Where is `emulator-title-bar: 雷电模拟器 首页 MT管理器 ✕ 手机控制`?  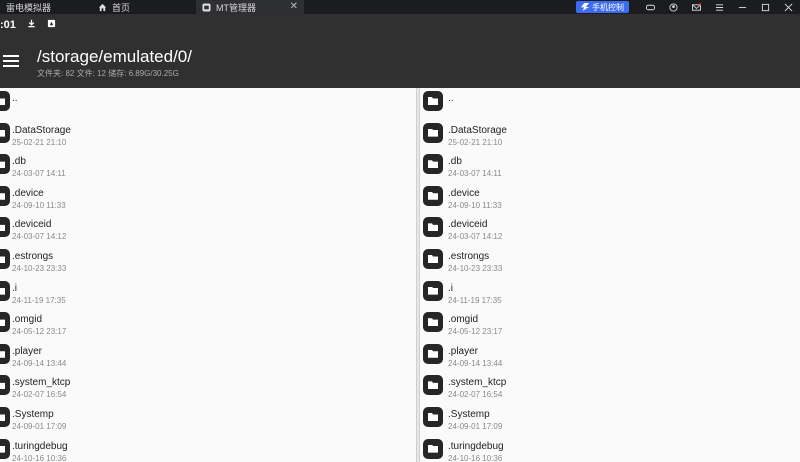 emulator-title-bar: 雷电模拟器 首页 MT管理器 ✕ 手机控制 is located at coordinates (400, 7).